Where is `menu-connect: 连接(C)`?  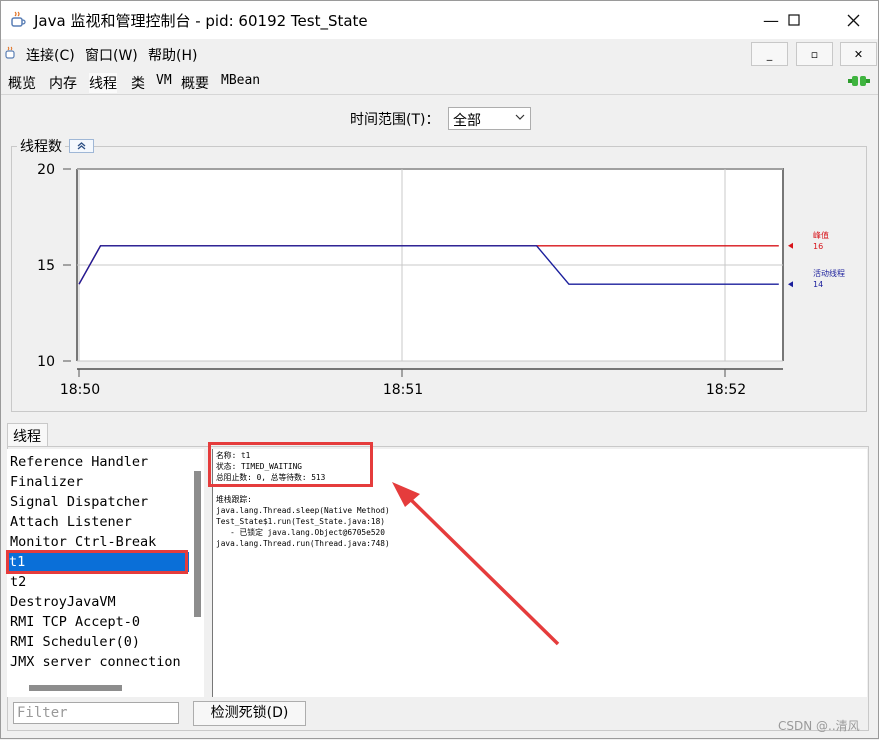 menu-connect: 连接(C) is located at coordinates (50, 55).